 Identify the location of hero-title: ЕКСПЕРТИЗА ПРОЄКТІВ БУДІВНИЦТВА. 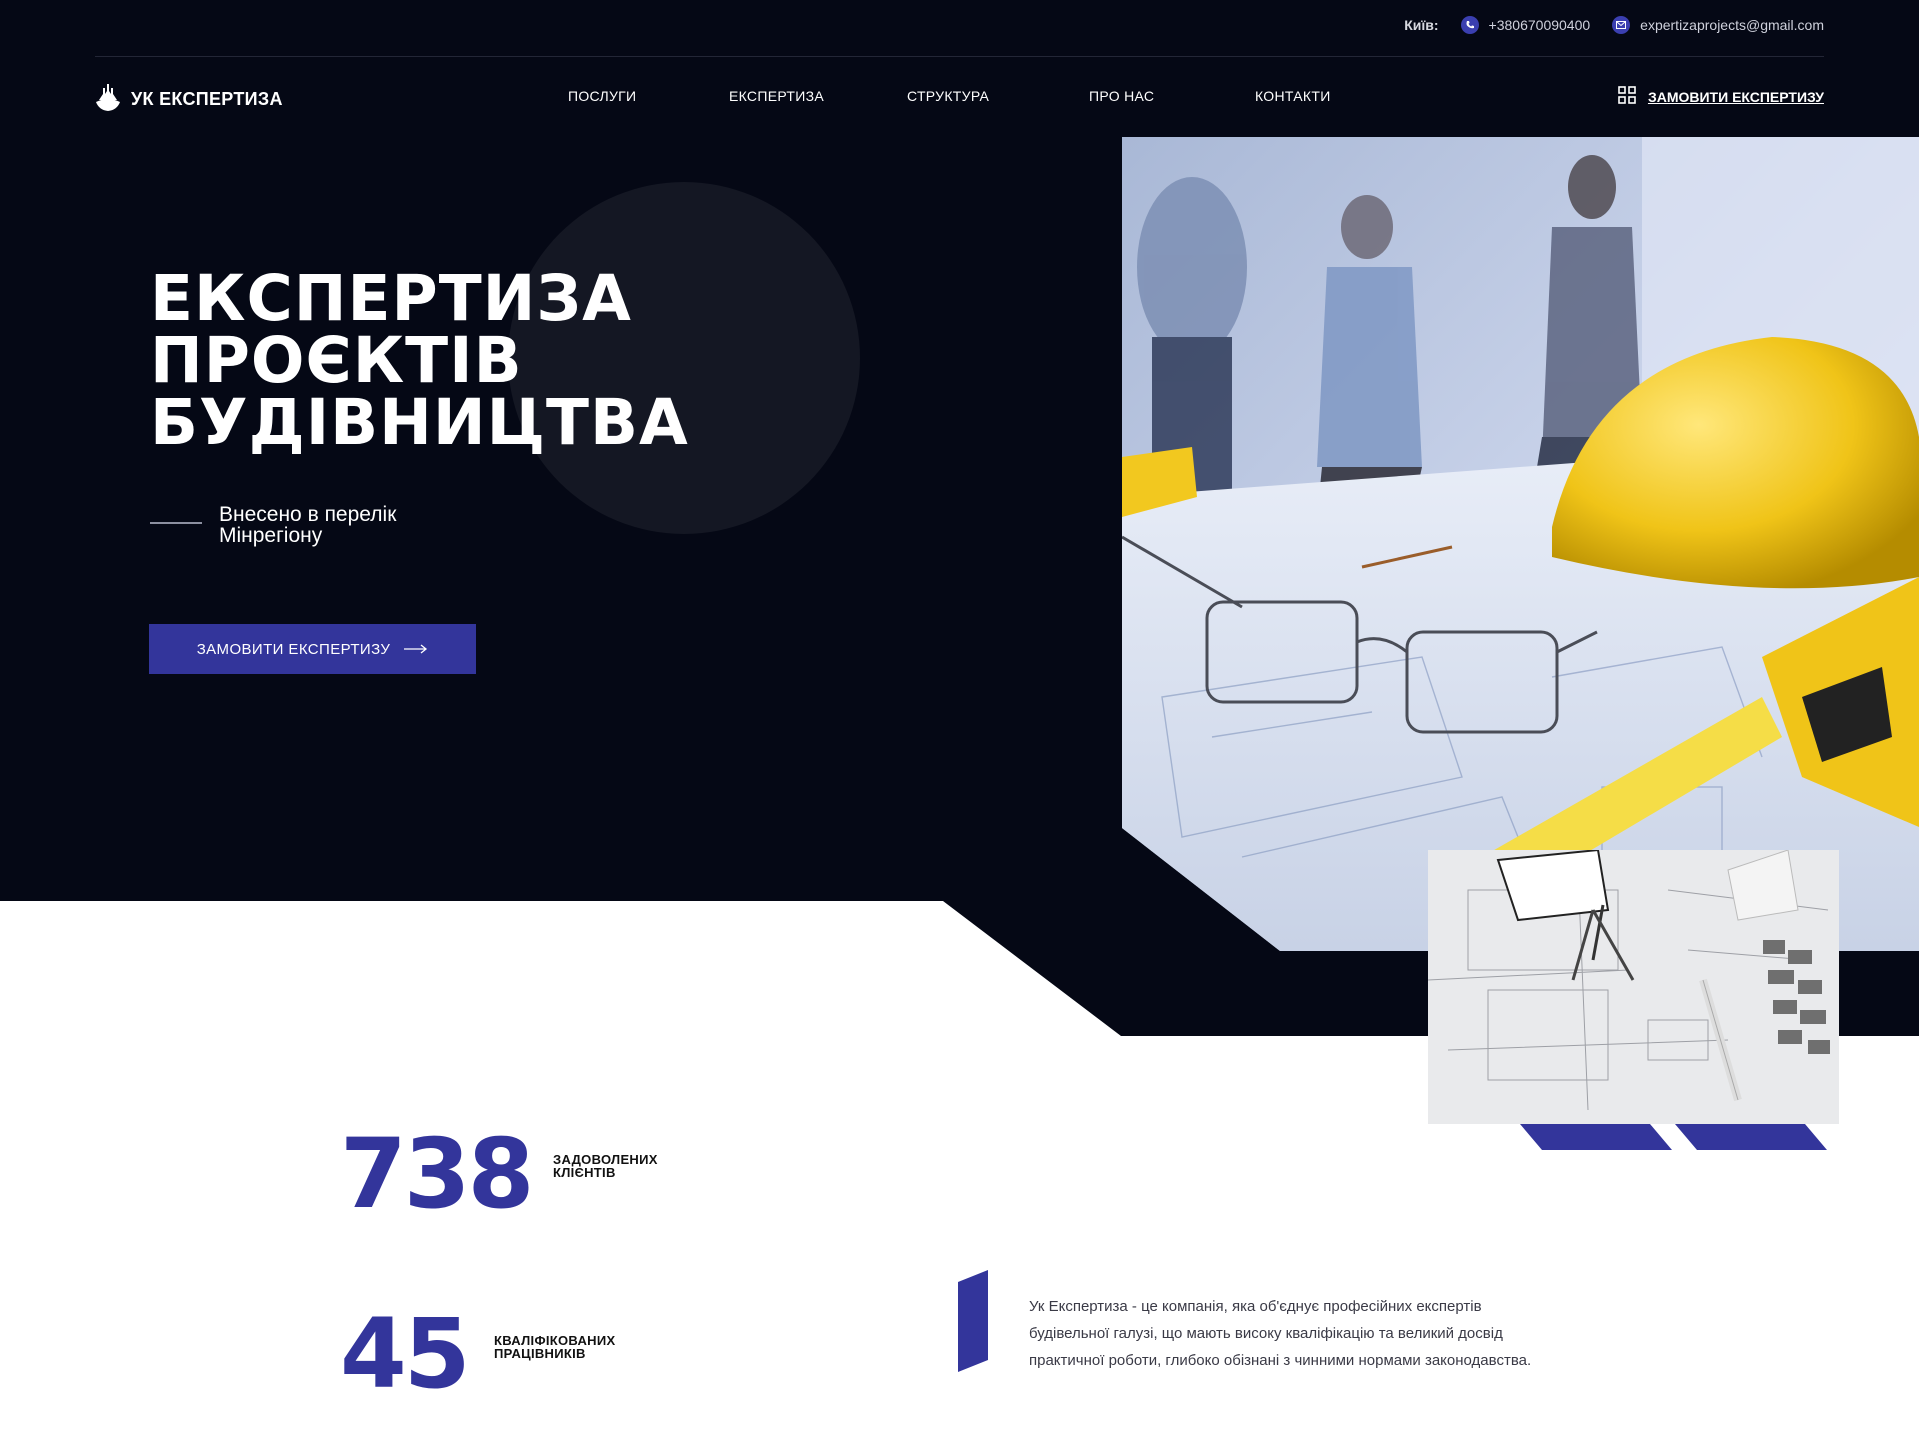
(419, 360).